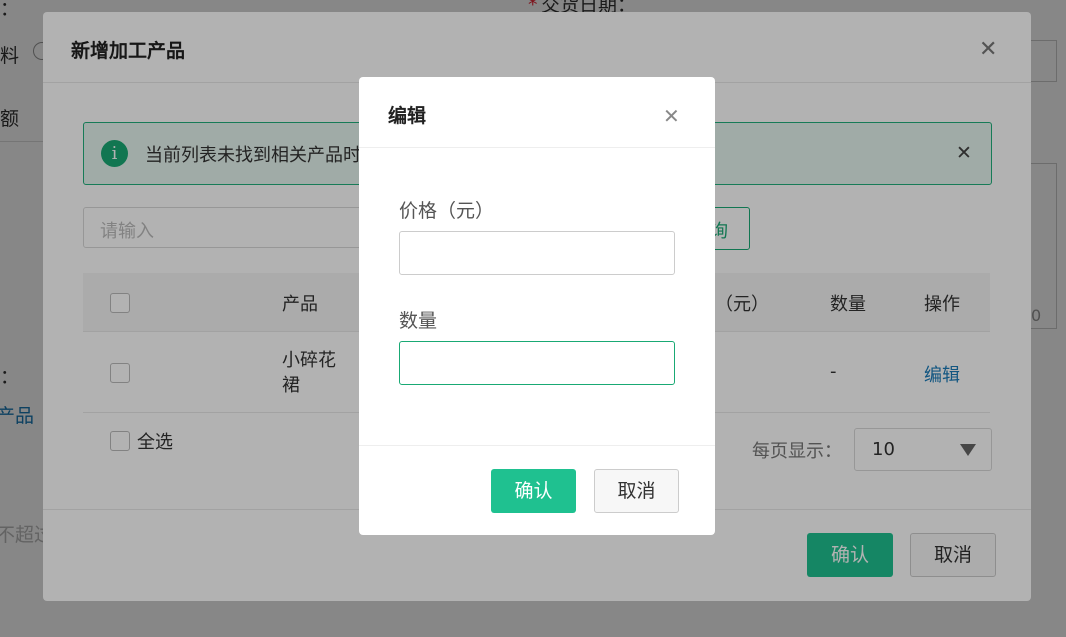  Describe the element at coordinates (447, 211) in the screenshot. I see `price-label: 价格（元）` at that location.